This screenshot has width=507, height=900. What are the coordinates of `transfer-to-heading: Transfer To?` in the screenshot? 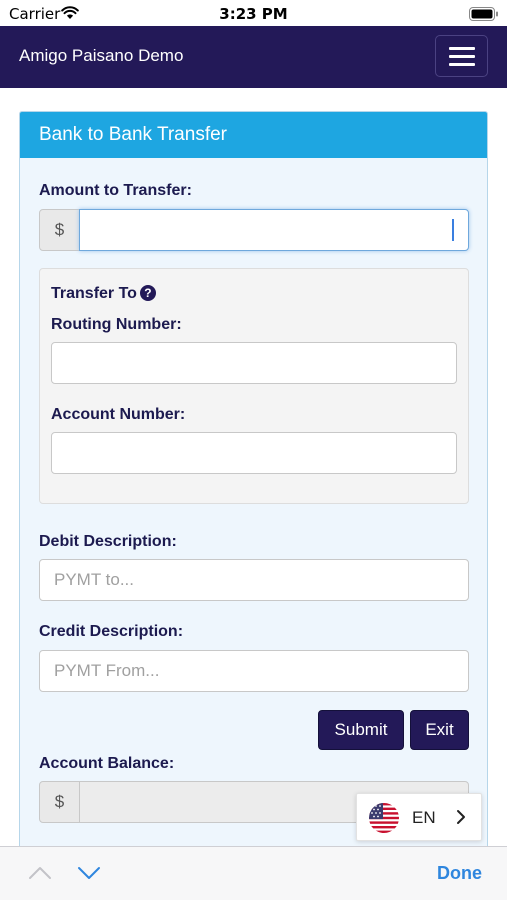 It's located at (103, 294).